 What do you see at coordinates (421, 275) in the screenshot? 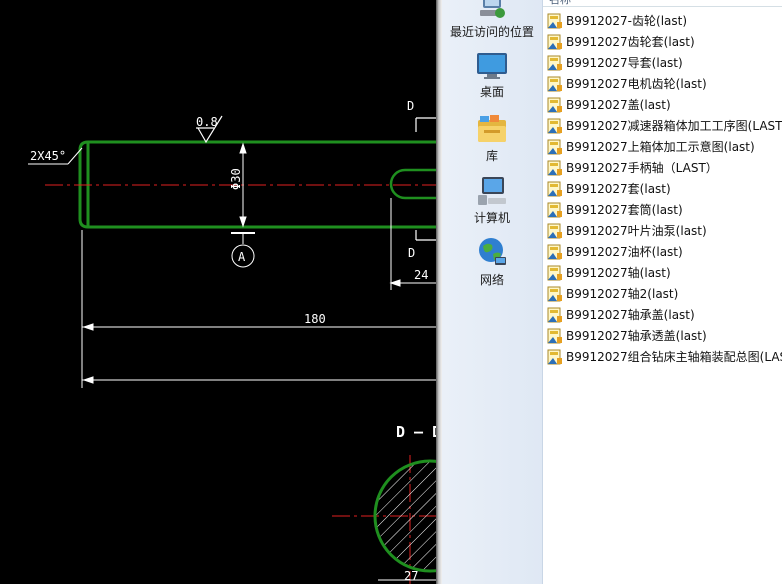
I see `keyway-length-label: 24` at bounding box center [421, 275].